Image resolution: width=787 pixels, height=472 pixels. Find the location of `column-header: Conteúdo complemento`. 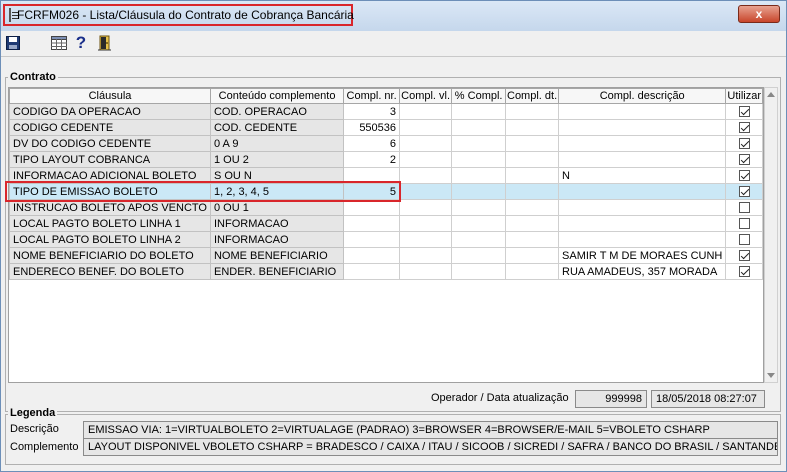

column-header: Conteúdo complemento is located at coordinates (277, 96).